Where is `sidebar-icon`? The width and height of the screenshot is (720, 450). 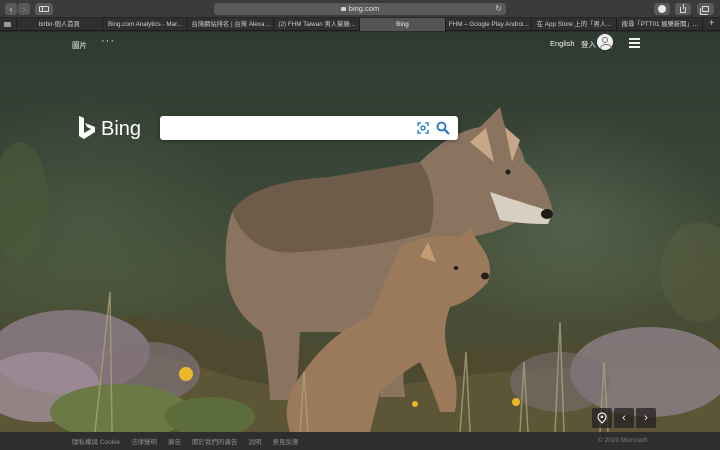 sidebar-icon is located at coordinates (44, 9).